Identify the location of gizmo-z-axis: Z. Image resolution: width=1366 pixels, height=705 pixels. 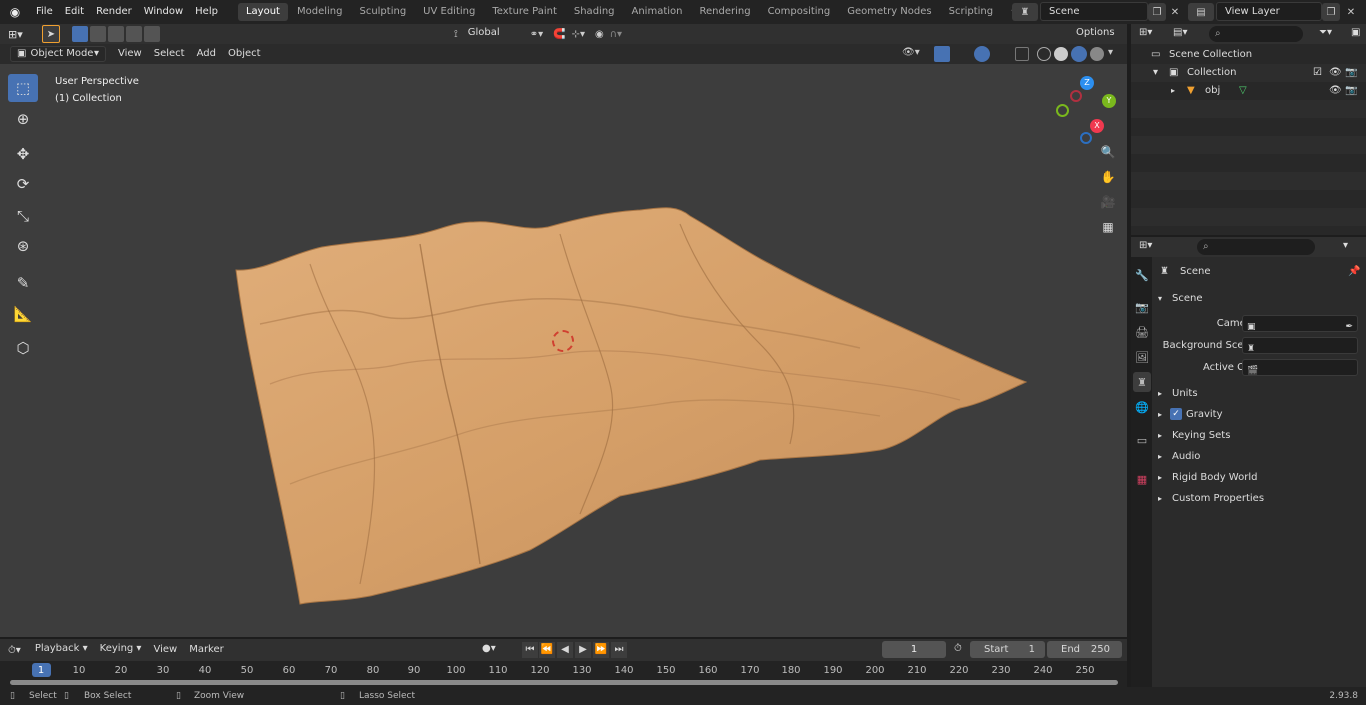
(1087, 83).